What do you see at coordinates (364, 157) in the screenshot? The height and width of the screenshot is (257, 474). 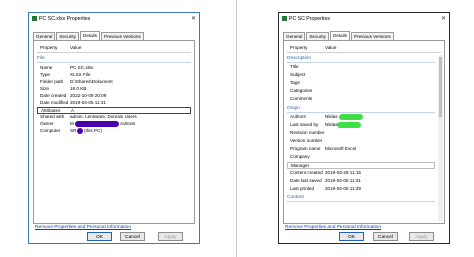 I see `table-row: Company` at bounding box center [364, 157].